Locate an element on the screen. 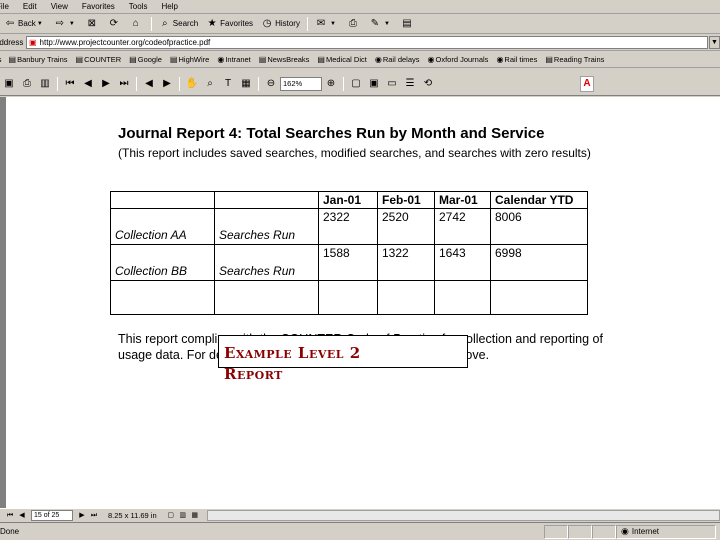 The width and height of the screenshot is (720, 540). print-button: ⎙ is located at coordinates (354, 24).